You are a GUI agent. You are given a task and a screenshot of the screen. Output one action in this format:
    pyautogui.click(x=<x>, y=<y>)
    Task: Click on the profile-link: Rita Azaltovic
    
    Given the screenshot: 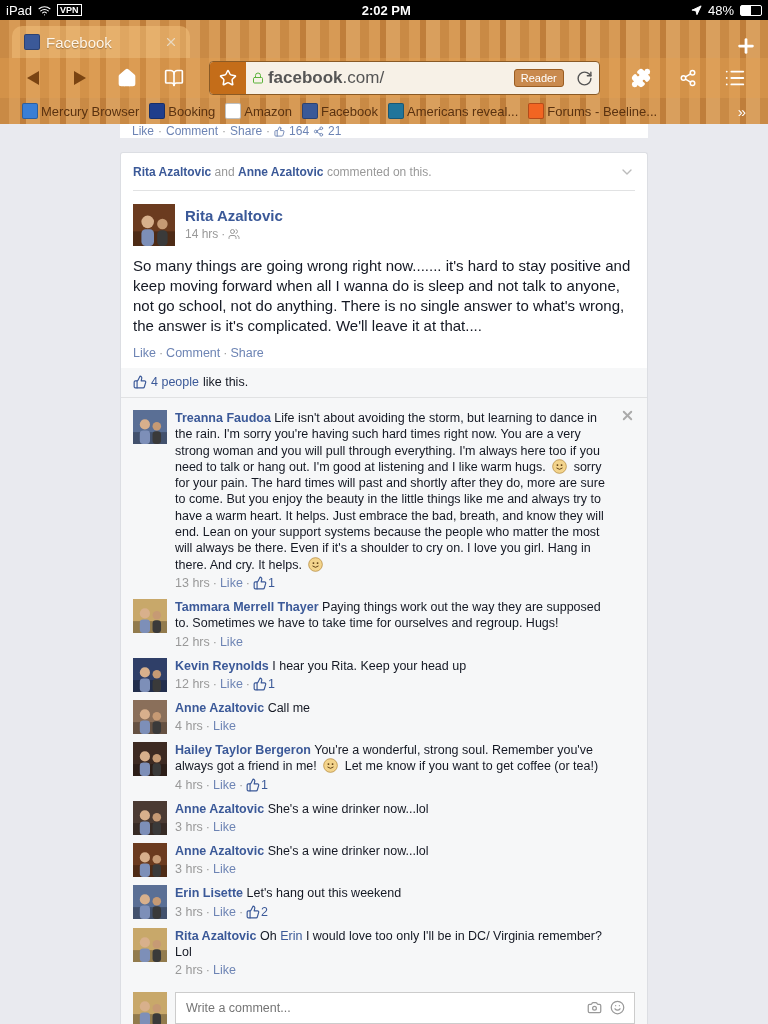 What is the action you would take?
    pyautogui.click(x=172, y=172)
    